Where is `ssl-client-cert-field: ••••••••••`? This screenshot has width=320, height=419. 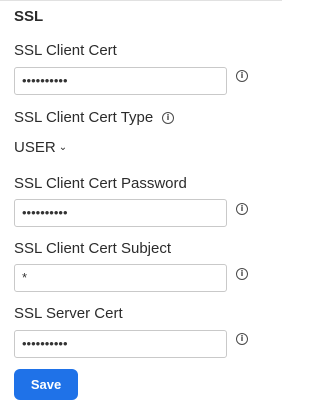
ssl-client-cert-field: •••••••••• is located at coordinates (120, 81).